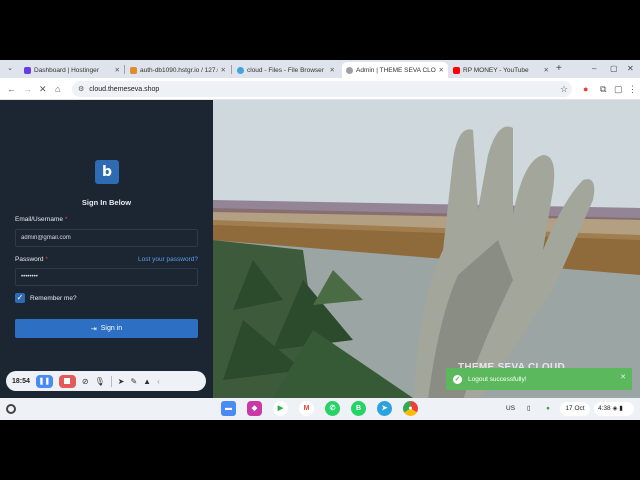 The width and height of the screenshot is (640, 480). Describe the element at coordinates (585, 89) in the screenshot. I see `extension-icon: ●` at that location.